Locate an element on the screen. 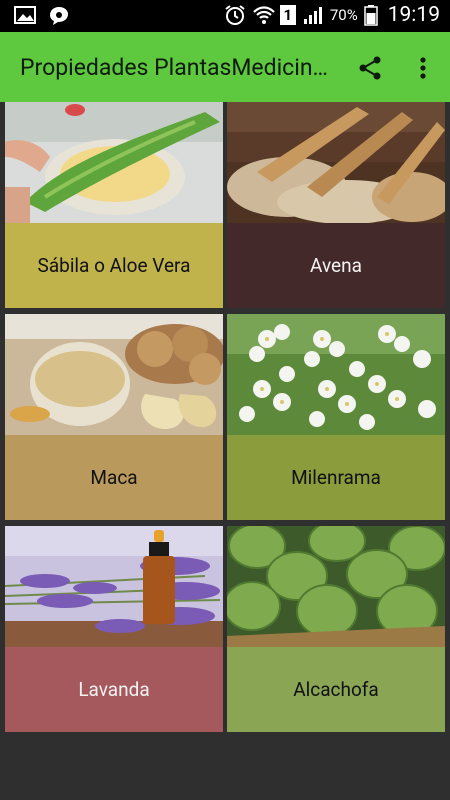  share-button is located at coordinates (370, 68).